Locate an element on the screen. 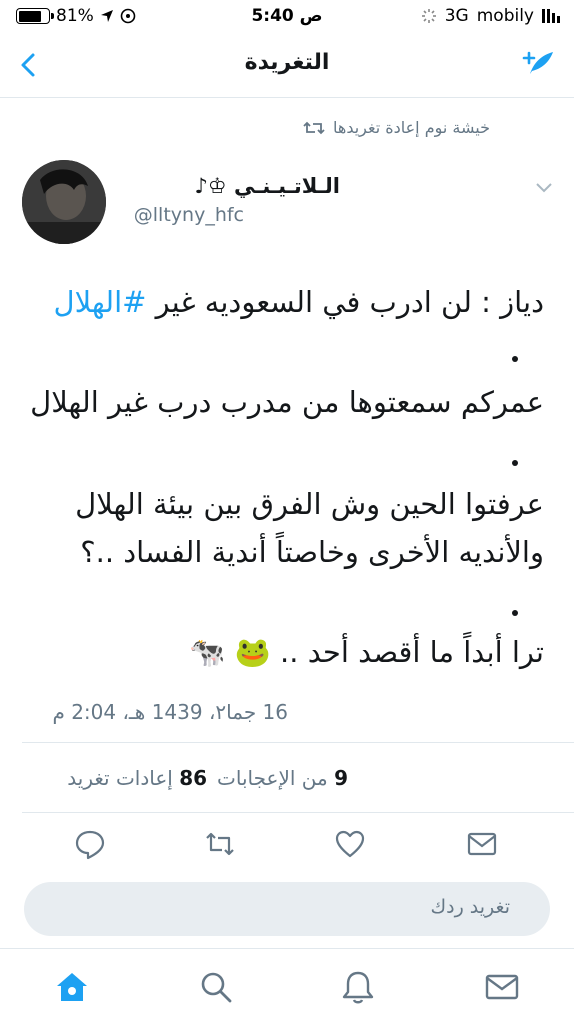 The image size is (574, 1024). activity-spinner-icon is located at coordinates (428, 16).